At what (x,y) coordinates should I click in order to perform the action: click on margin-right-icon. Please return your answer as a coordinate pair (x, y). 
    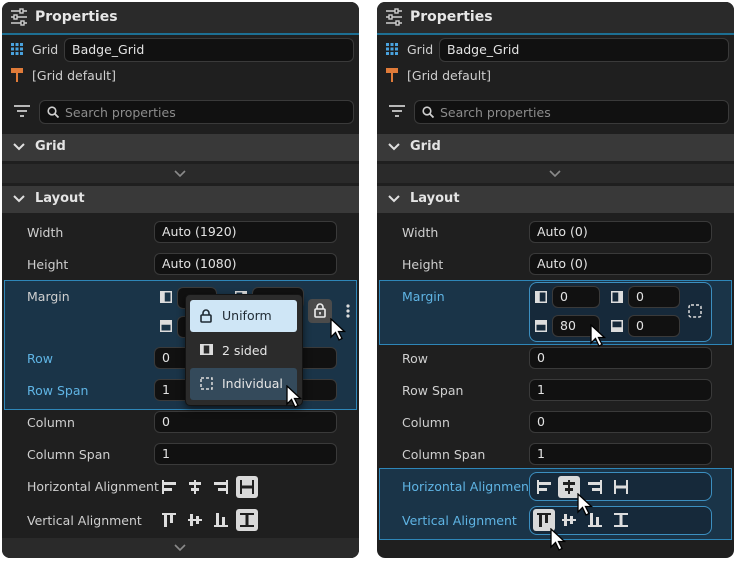
    Looking at the image, I should click on (617, 297).